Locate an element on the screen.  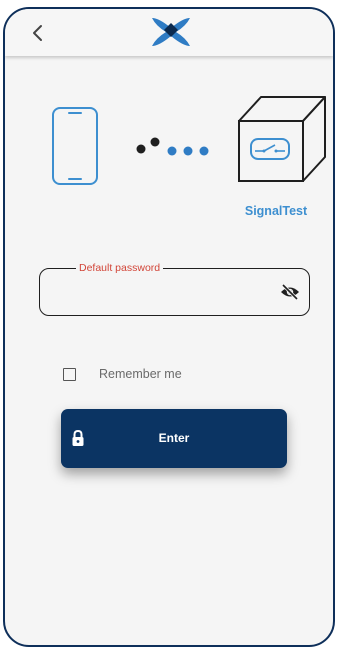
enter-button-label: Enter is located at coordinates (174, 438).